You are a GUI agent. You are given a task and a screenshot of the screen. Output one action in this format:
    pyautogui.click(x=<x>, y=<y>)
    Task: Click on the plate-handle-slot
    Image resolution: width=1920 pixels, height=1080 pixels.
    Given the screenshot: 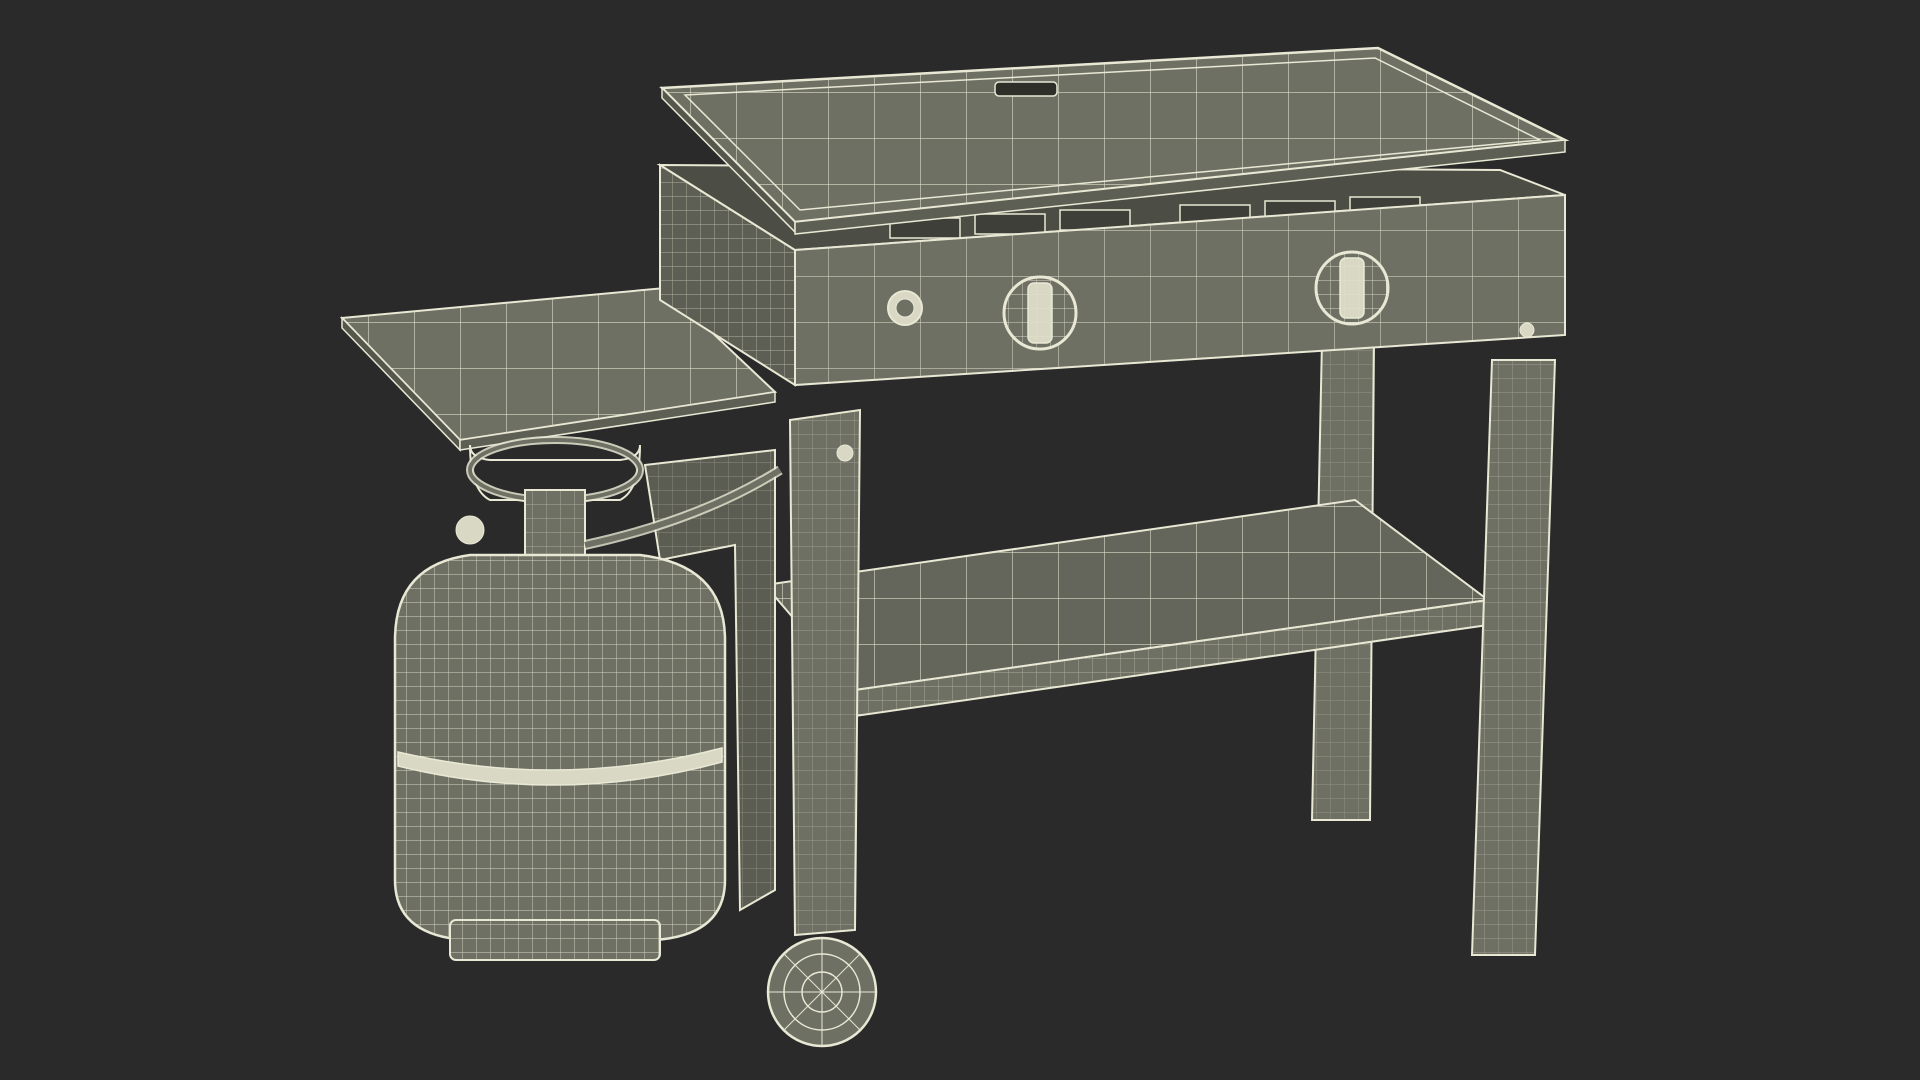 What is the action you would take?
    pyautogui.click(x=1026, y=89)
    